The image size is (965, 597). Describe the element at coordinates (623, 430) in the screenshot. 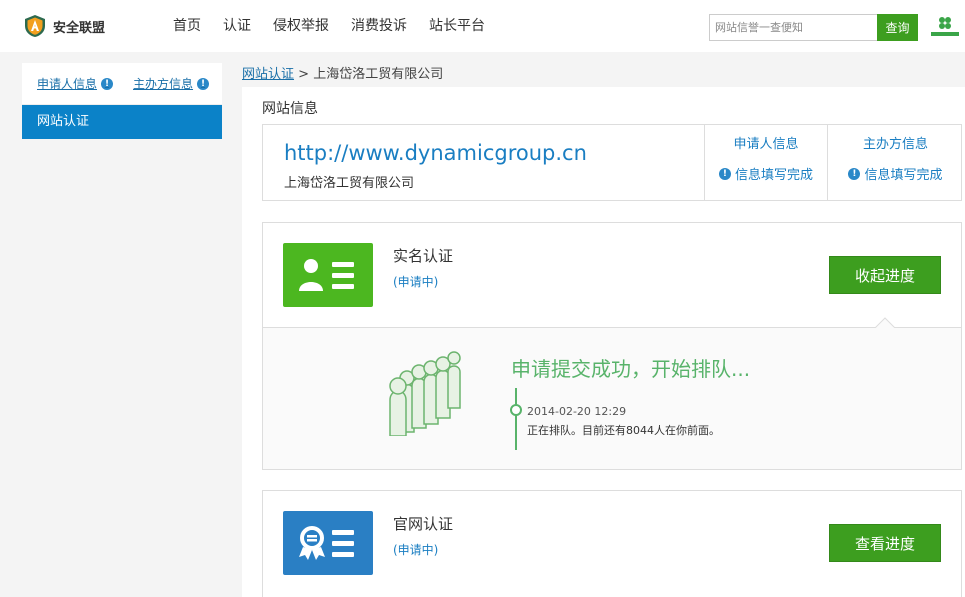

I see `progress-message: 正在排队。目前还有8044人在你前面。` at that location.